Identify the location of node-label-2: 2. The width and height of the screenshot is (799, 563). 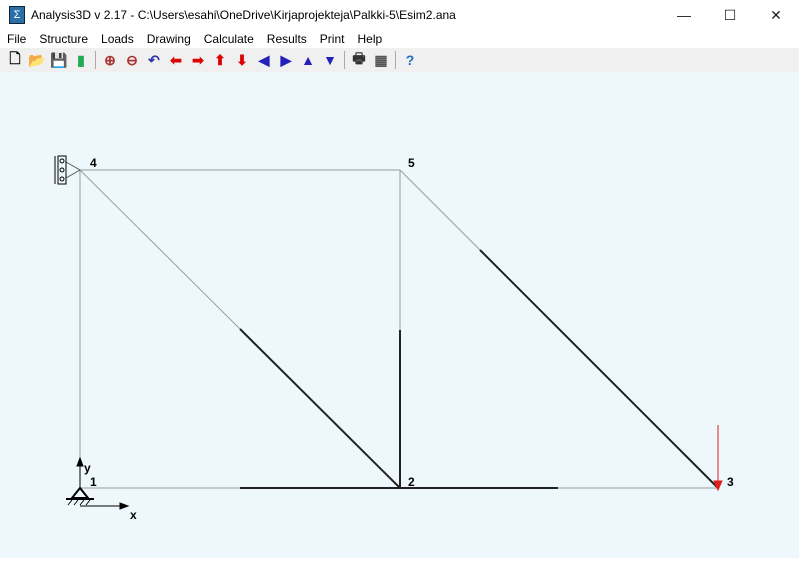
(411, 482).